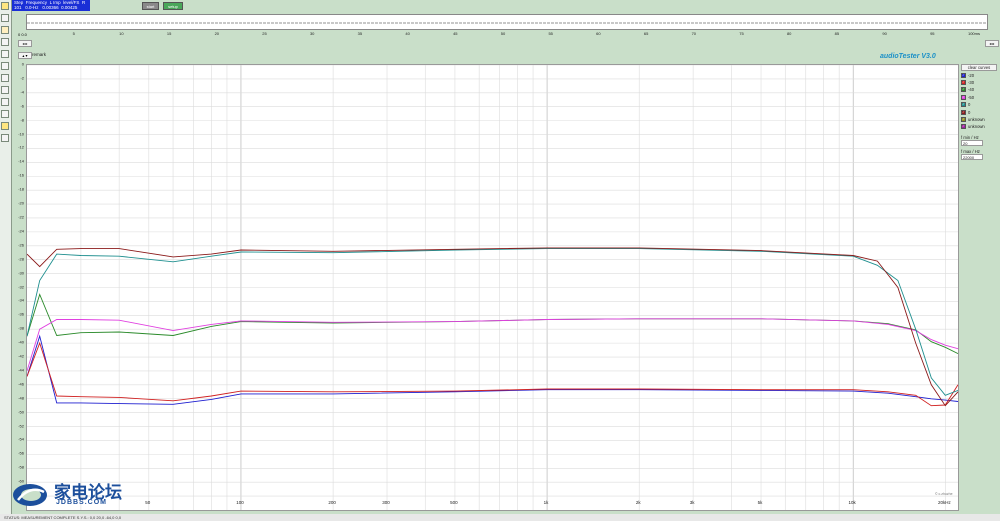  What do you see at coordinates (217, 33) in the screenshot?
I see `time-tick-label: 20` at bounding box center [217, 33].